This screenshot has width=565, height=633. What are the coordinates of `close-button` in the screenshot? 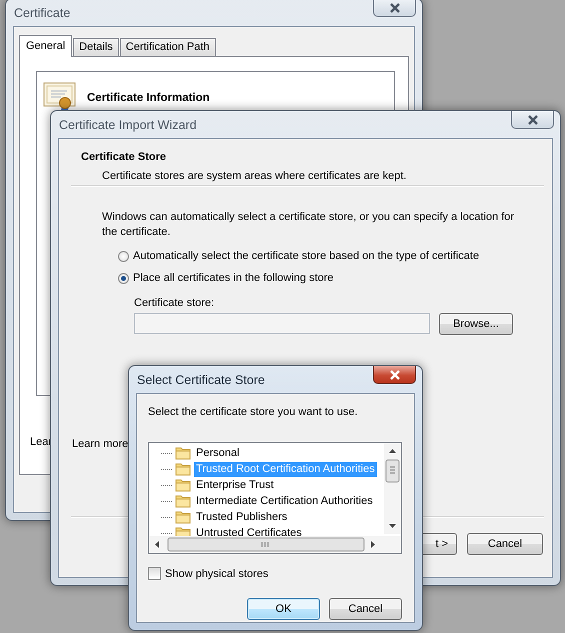 It's located at (394, 375).